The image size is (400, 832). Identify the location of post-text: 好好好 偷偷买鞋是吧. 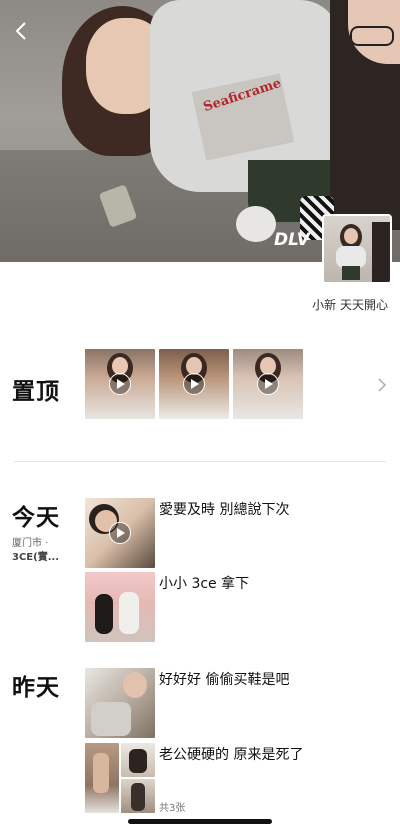
(224, 679).